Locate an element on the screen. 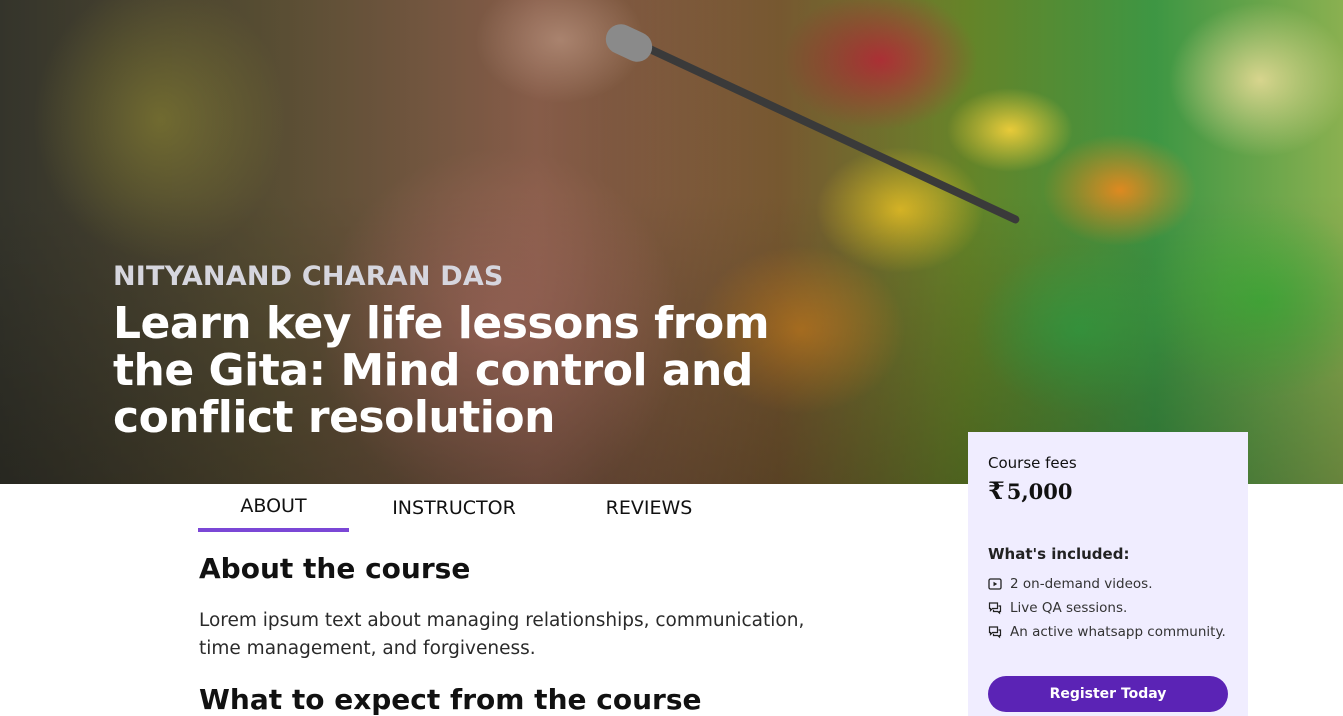  instructor-name: NITYANAND CHARAN DAS is located at coordinates (308, 276).